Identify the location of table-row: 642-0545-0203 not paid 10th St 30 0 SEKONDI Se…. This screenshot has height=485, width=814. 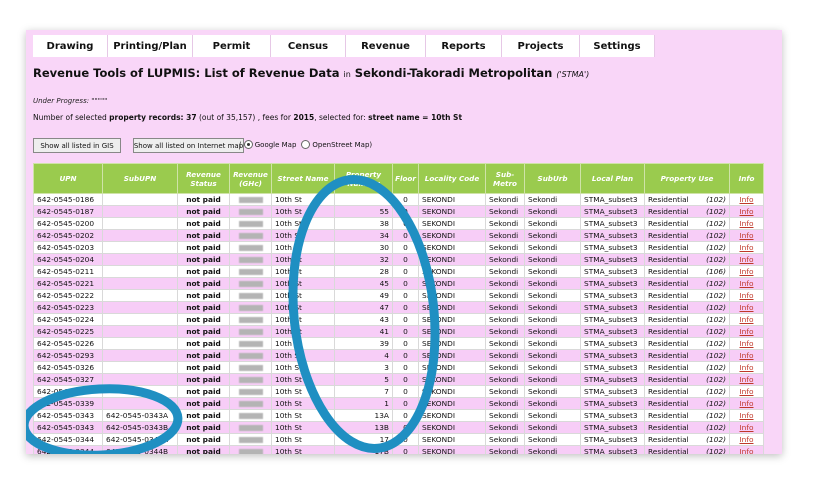
(398, 247).